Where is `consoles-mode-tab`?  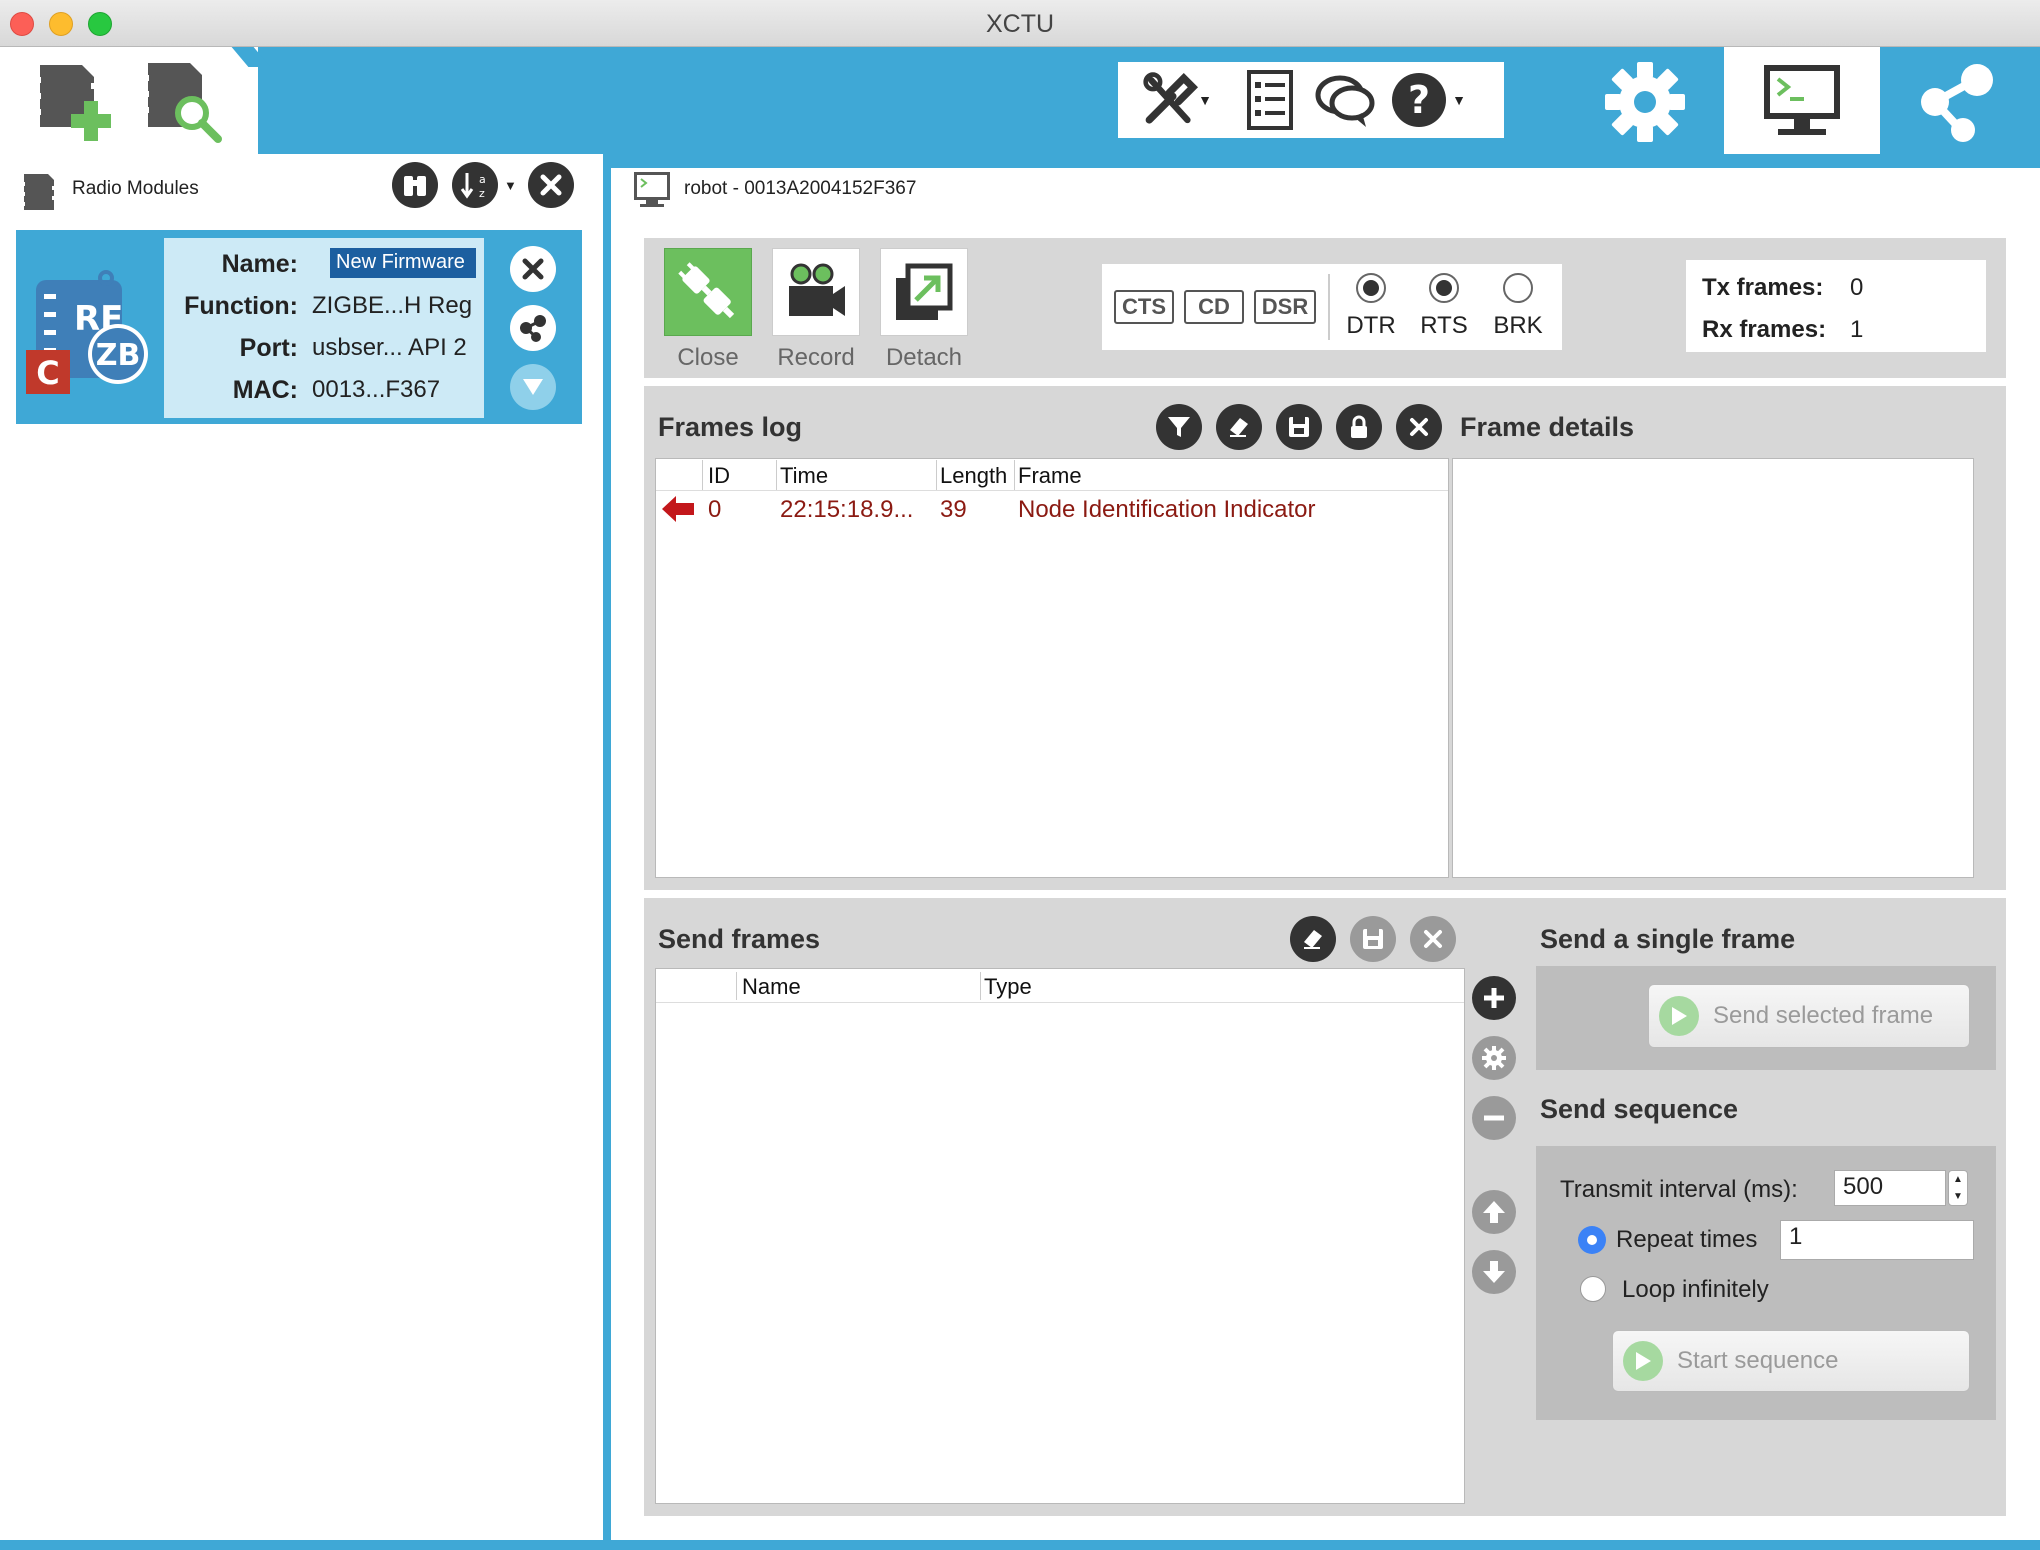 consoles-mode-tab is located at coordinates (1802, 100).